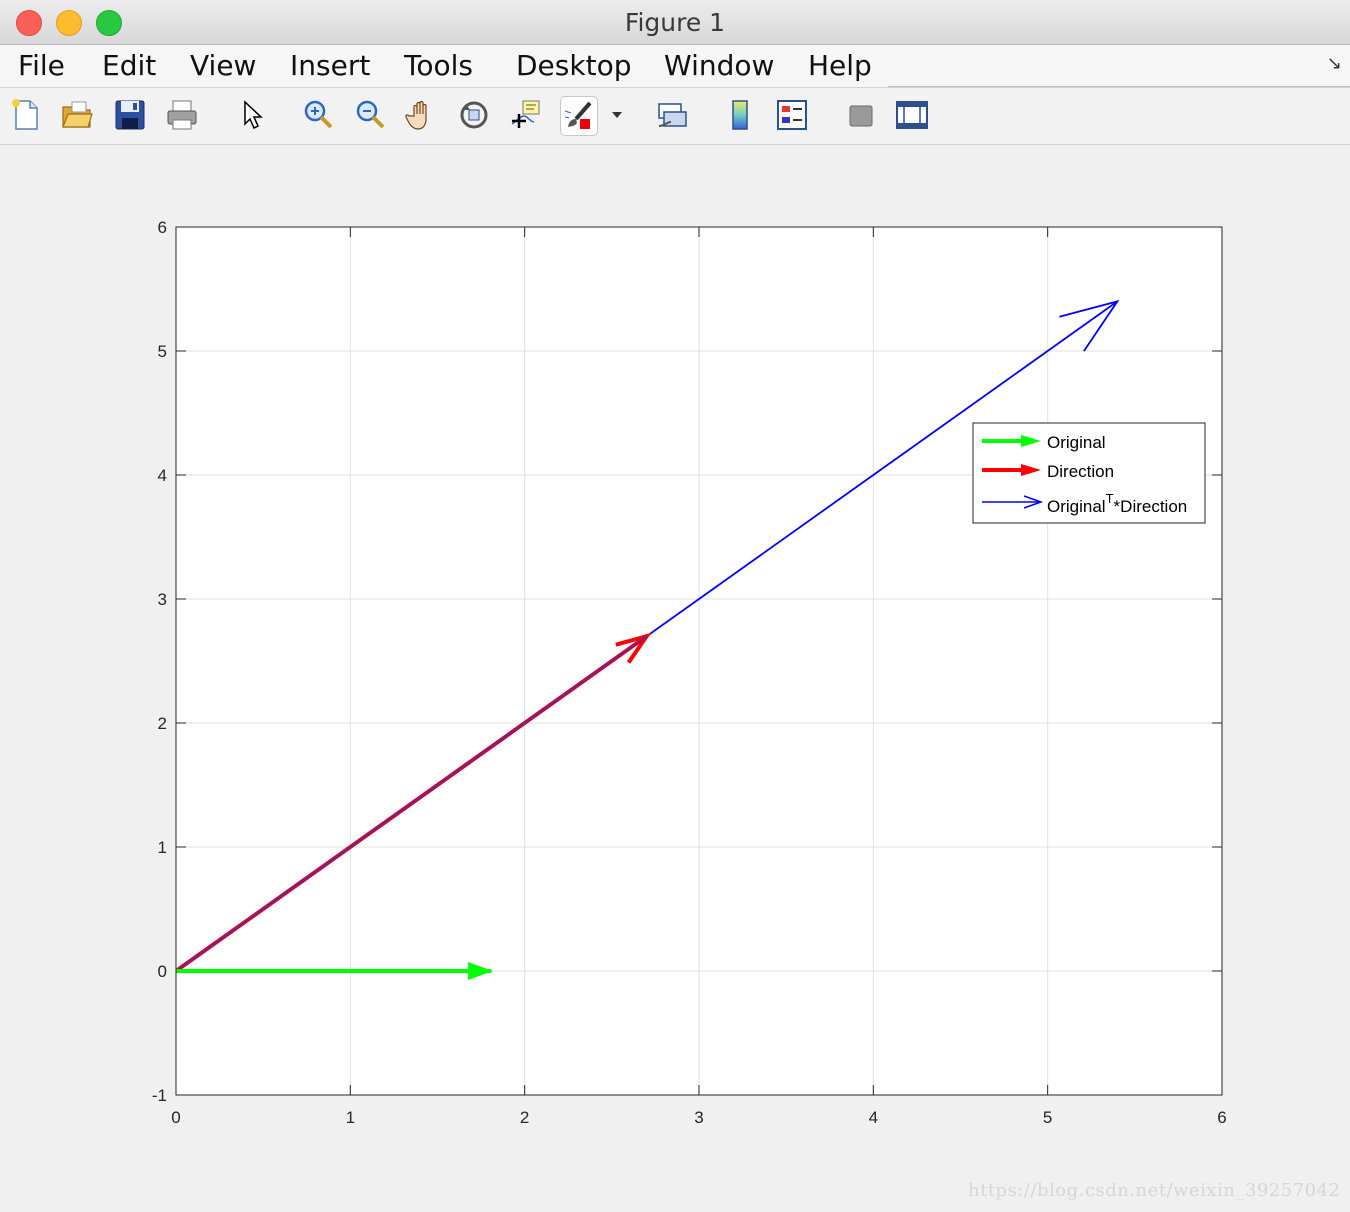  I want to click on y-tick-label: 1, so click(162, 847).